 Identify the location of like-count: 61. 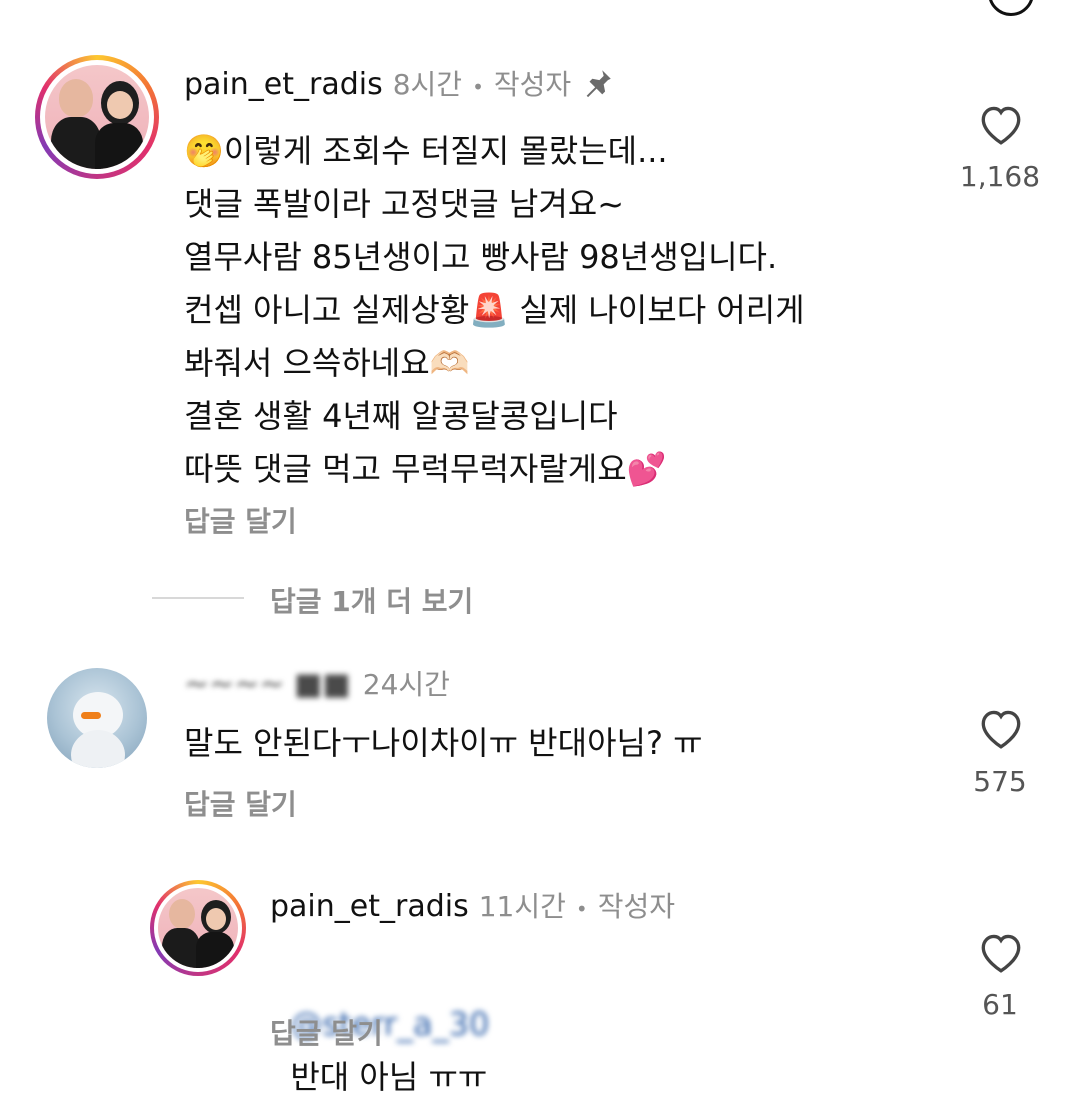
(1000, 1004).